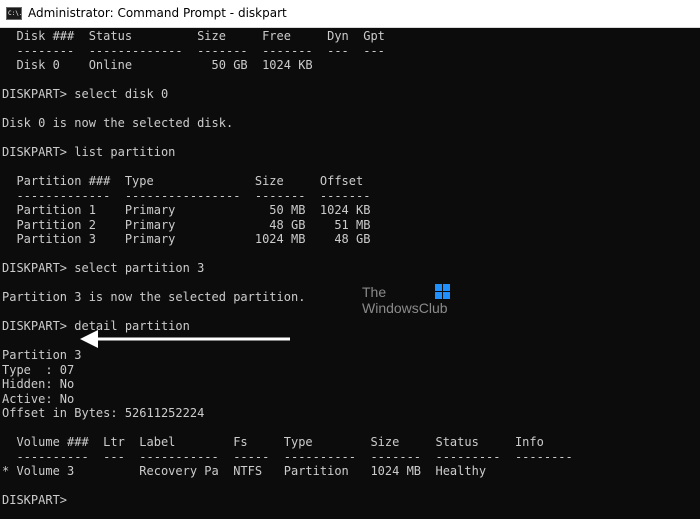 The image size is (700, 519). I want to click on console-line: Type : 07, so click(38, 369).